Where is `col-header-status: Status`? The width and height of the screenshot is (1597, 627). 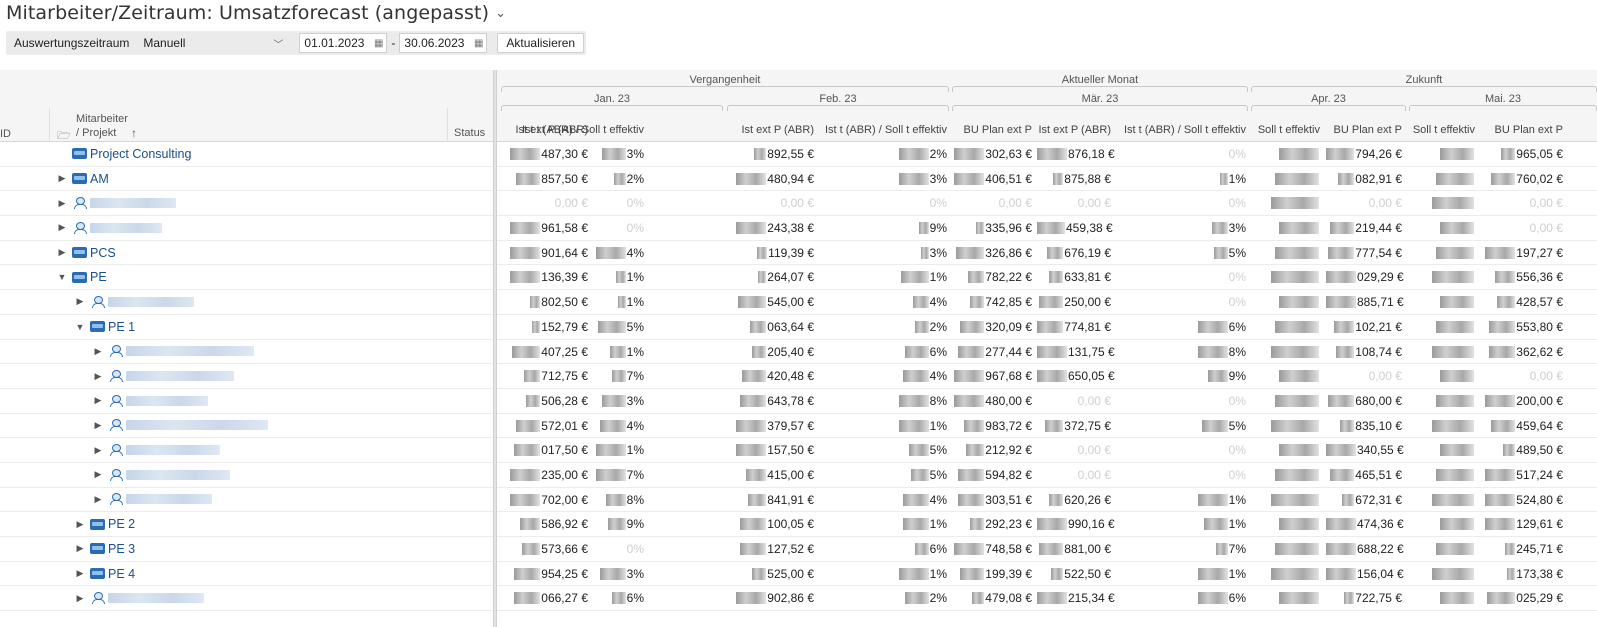 col-header-status: Status is located at coordinates (469, 133).